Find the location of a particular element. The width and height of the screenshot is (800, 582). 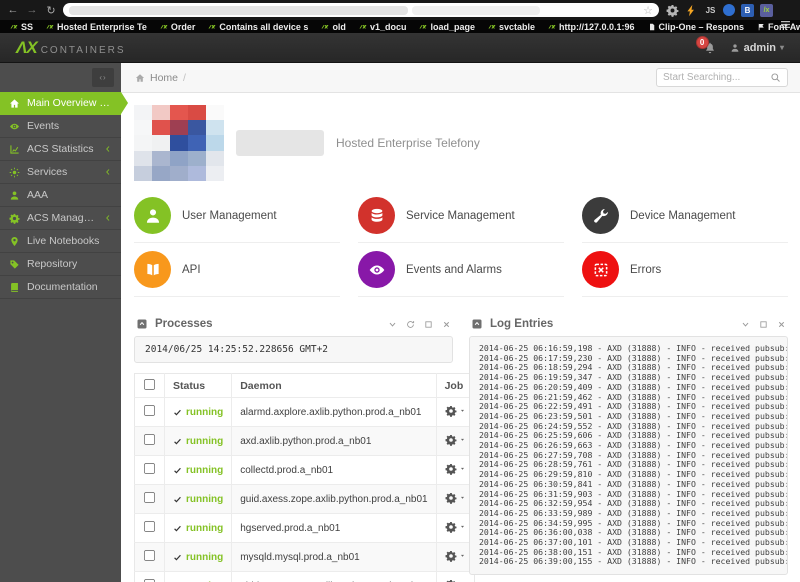

b-icon: B is located at coordinates (747, 10).